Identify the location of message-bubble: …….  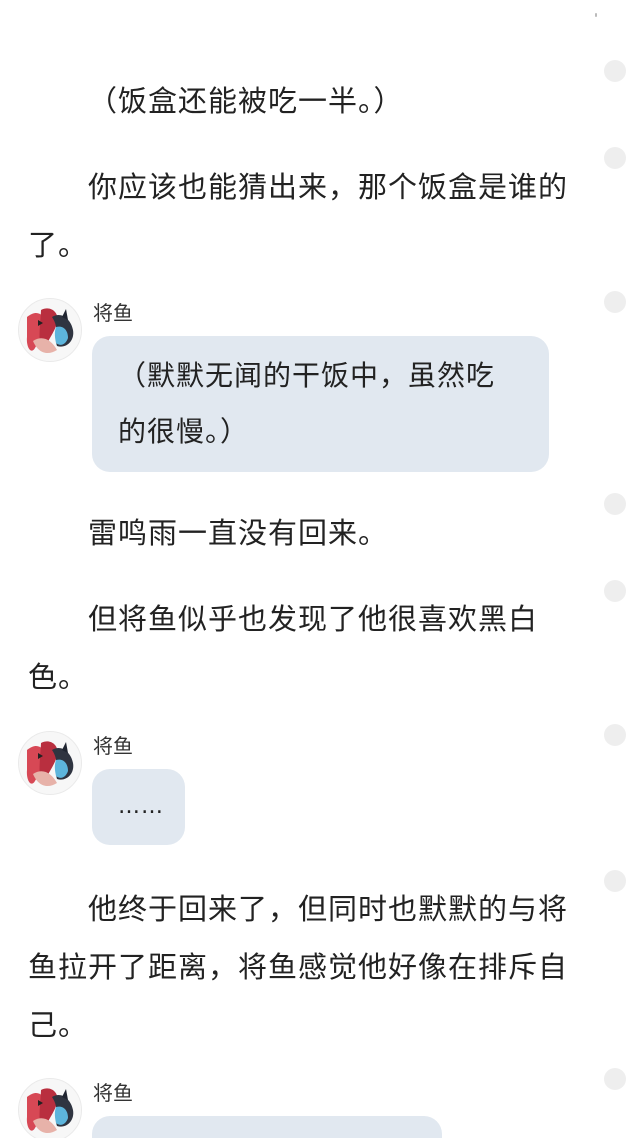
(138, 807).